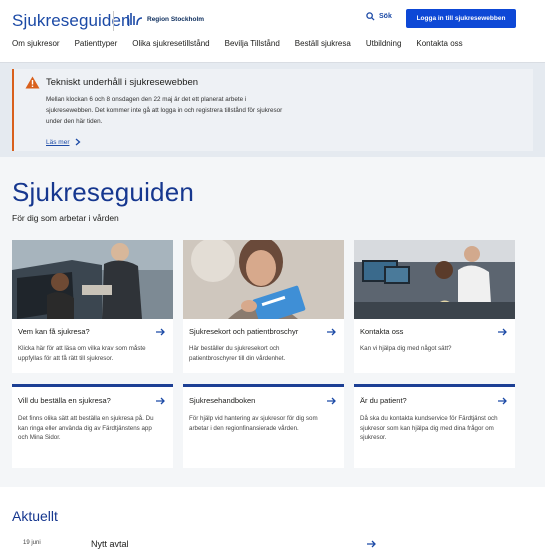 The image size is (545, 552). What do you see at coordinates (96, 43) in the screenshot?
I see `nav-item-patienttyper: Patienttyper` at bounding box center [96, 43].